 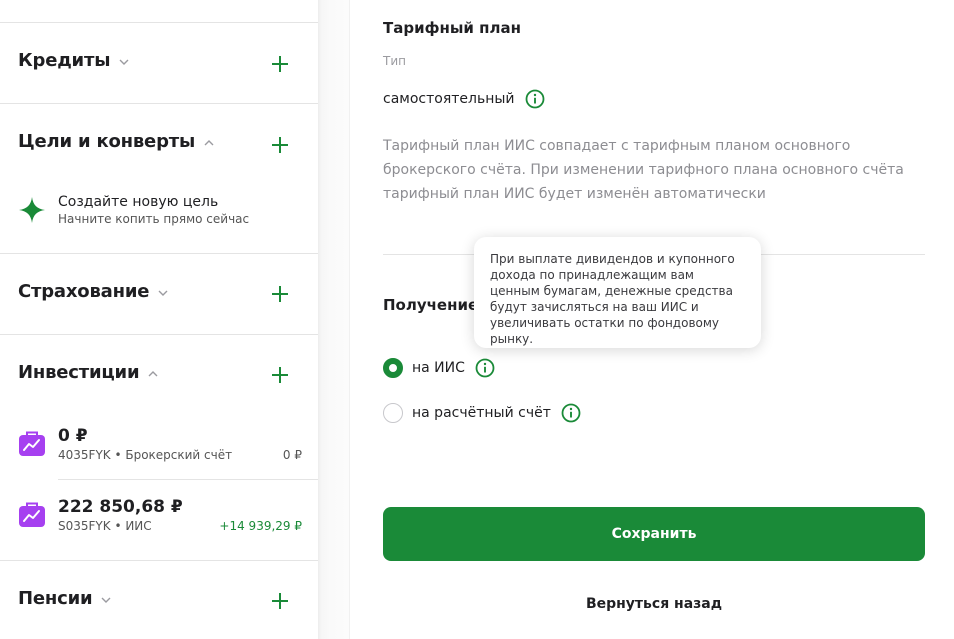 What do you see at coordinates (280, 145) in the screenshot?
I see `add-goal-plus-icon` at bounding box center [280, 145].